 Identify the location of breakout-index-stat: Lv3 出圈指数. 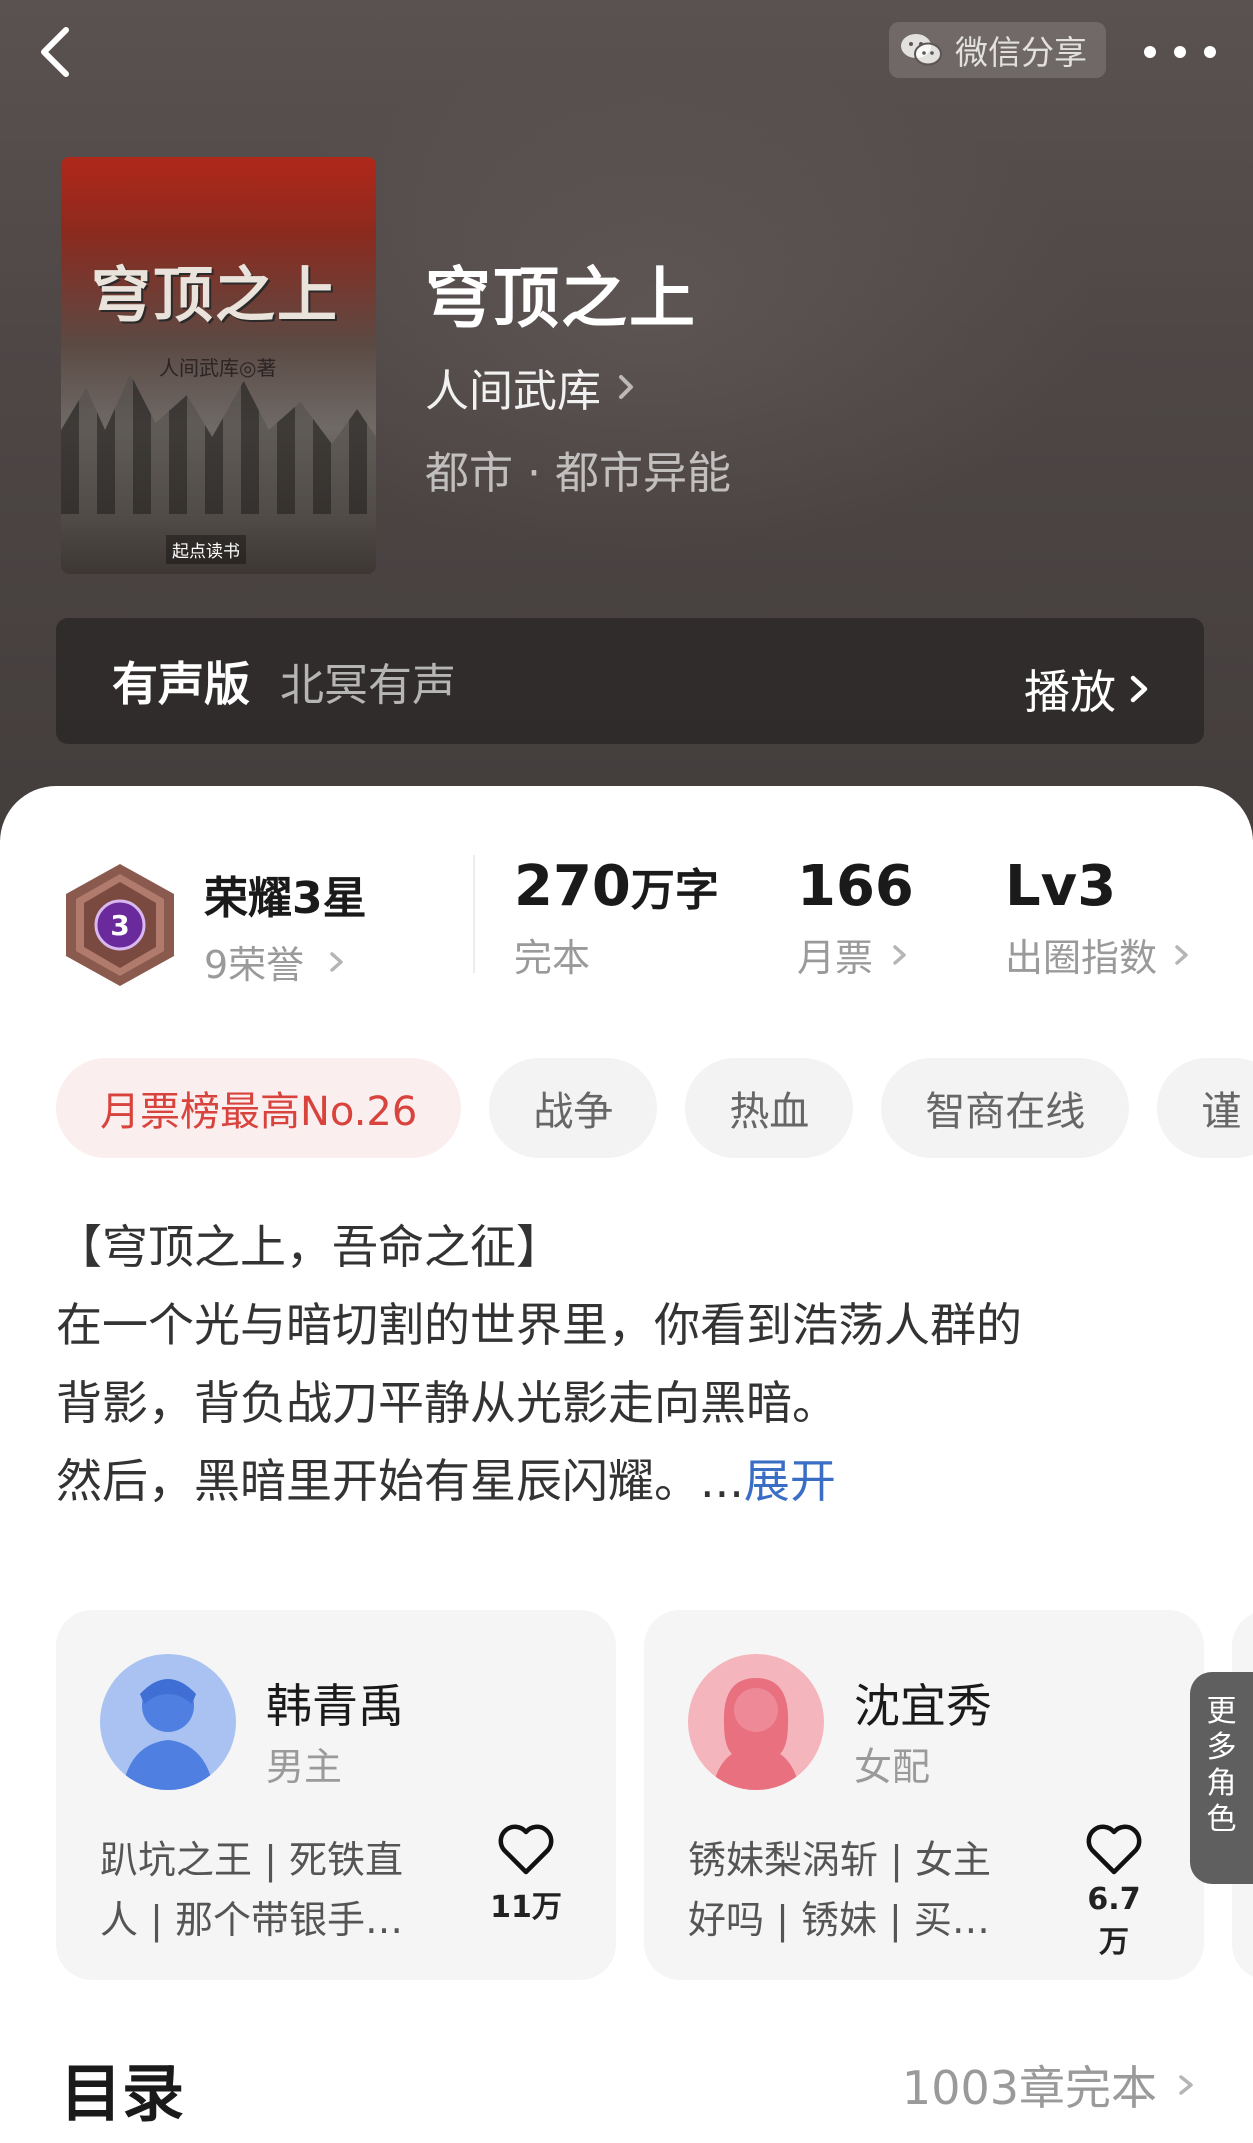
(1101, 918).